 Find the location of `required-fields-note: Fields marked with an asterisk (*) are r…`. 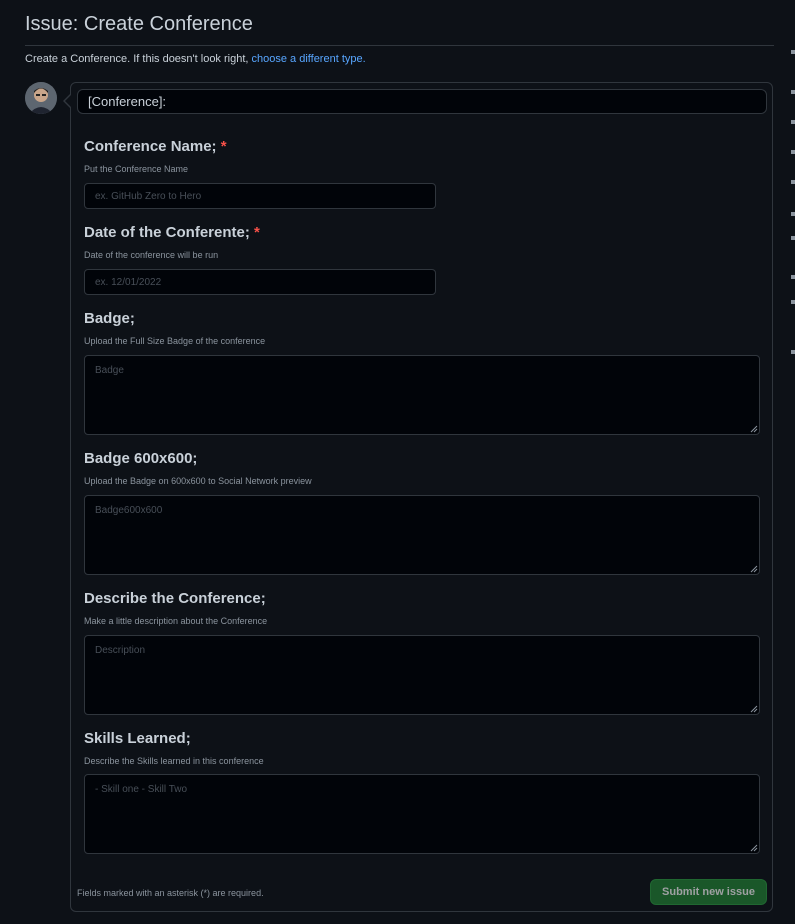

required-fields-note: Fields marked with an asterisk (*) are r… is located at coordinates (170, 893).